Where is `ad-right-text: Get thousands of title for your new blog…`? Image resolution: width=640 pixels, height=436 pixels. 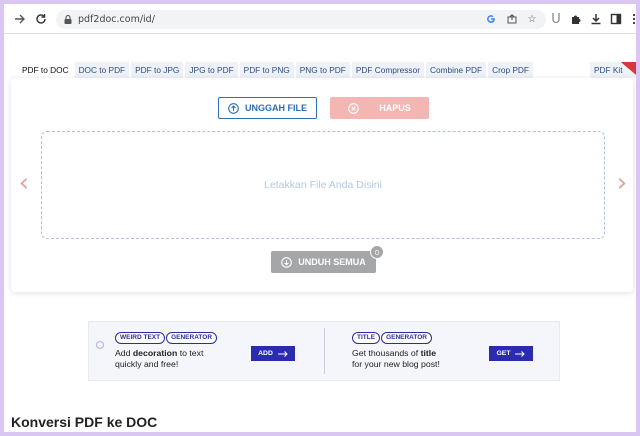 ad-right-text: Get thousands of title for your new blog… is located at coordinates (396, 359).